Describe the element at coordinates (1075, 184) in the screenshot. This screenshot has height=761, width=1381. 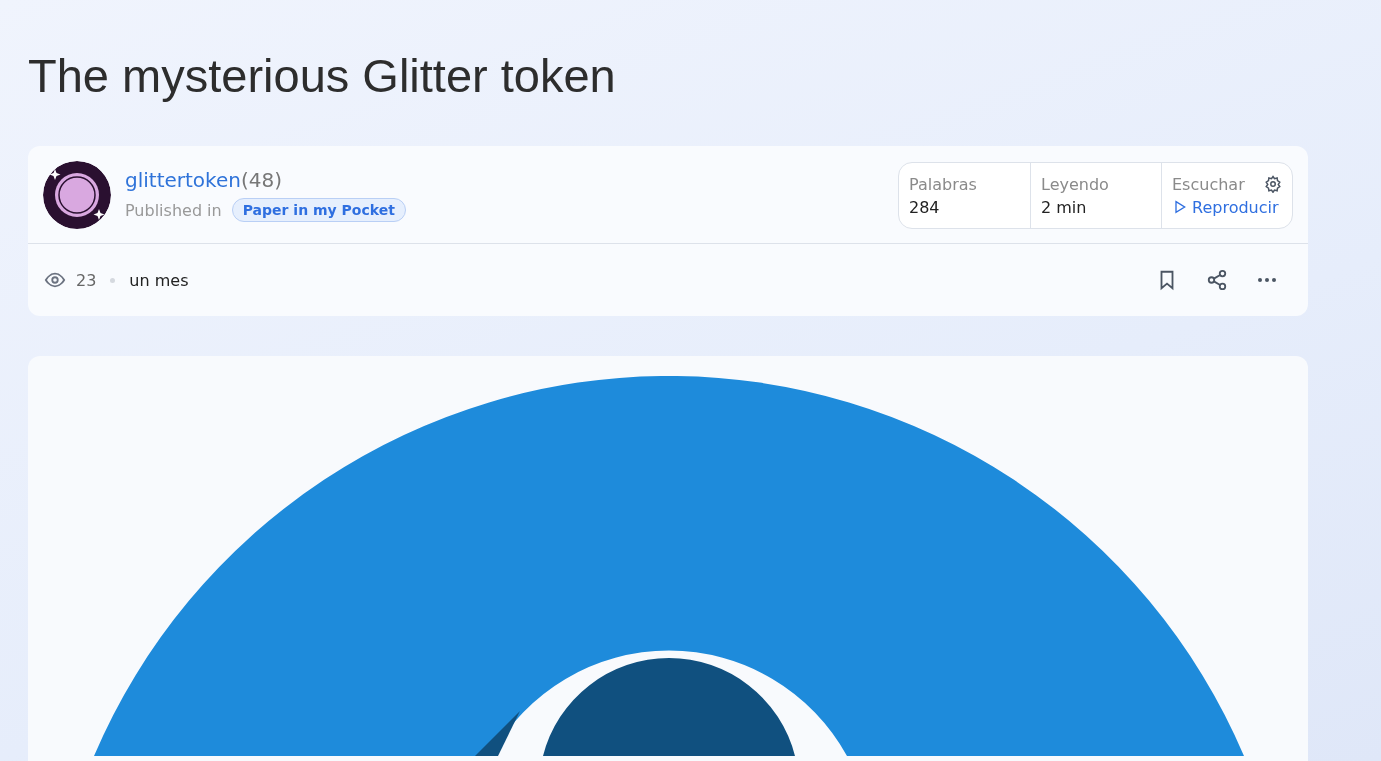
I see `stat-label: Leyendo` at that location.